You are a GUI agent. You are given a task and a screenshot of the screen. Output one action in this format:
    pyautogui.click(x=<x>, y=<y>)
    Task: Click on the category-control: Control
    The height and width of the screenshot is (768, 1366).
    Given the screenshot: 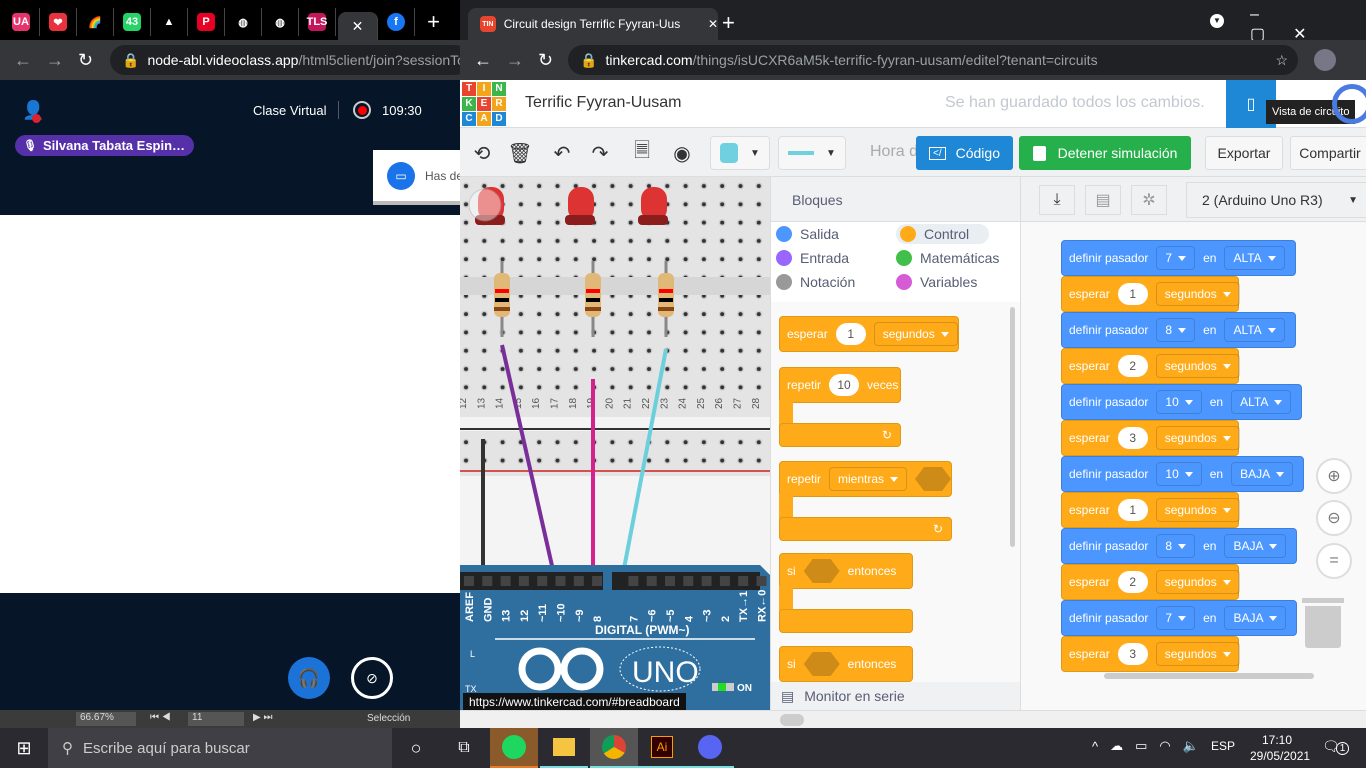 What is the action you would take?
    pyautogui.click(x=943, y=234)
    